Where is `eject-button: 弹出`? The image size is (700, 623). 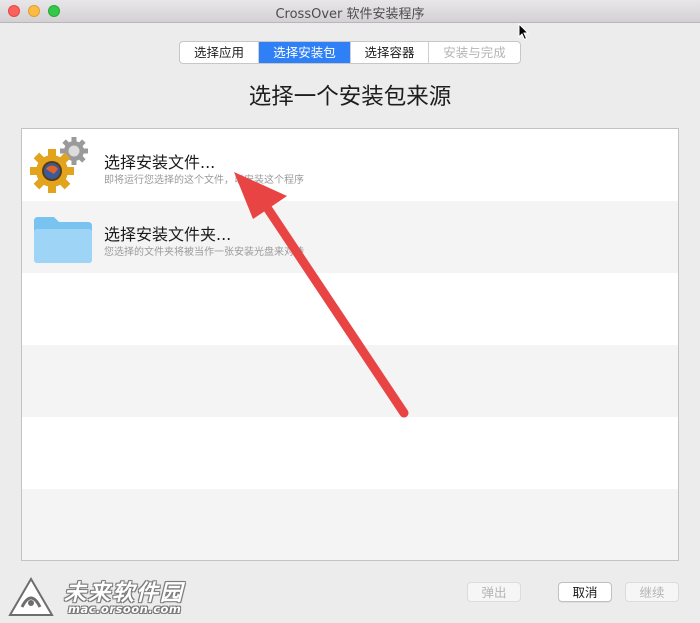
eject-button: 弹出 is located at coordinates (494, 592).